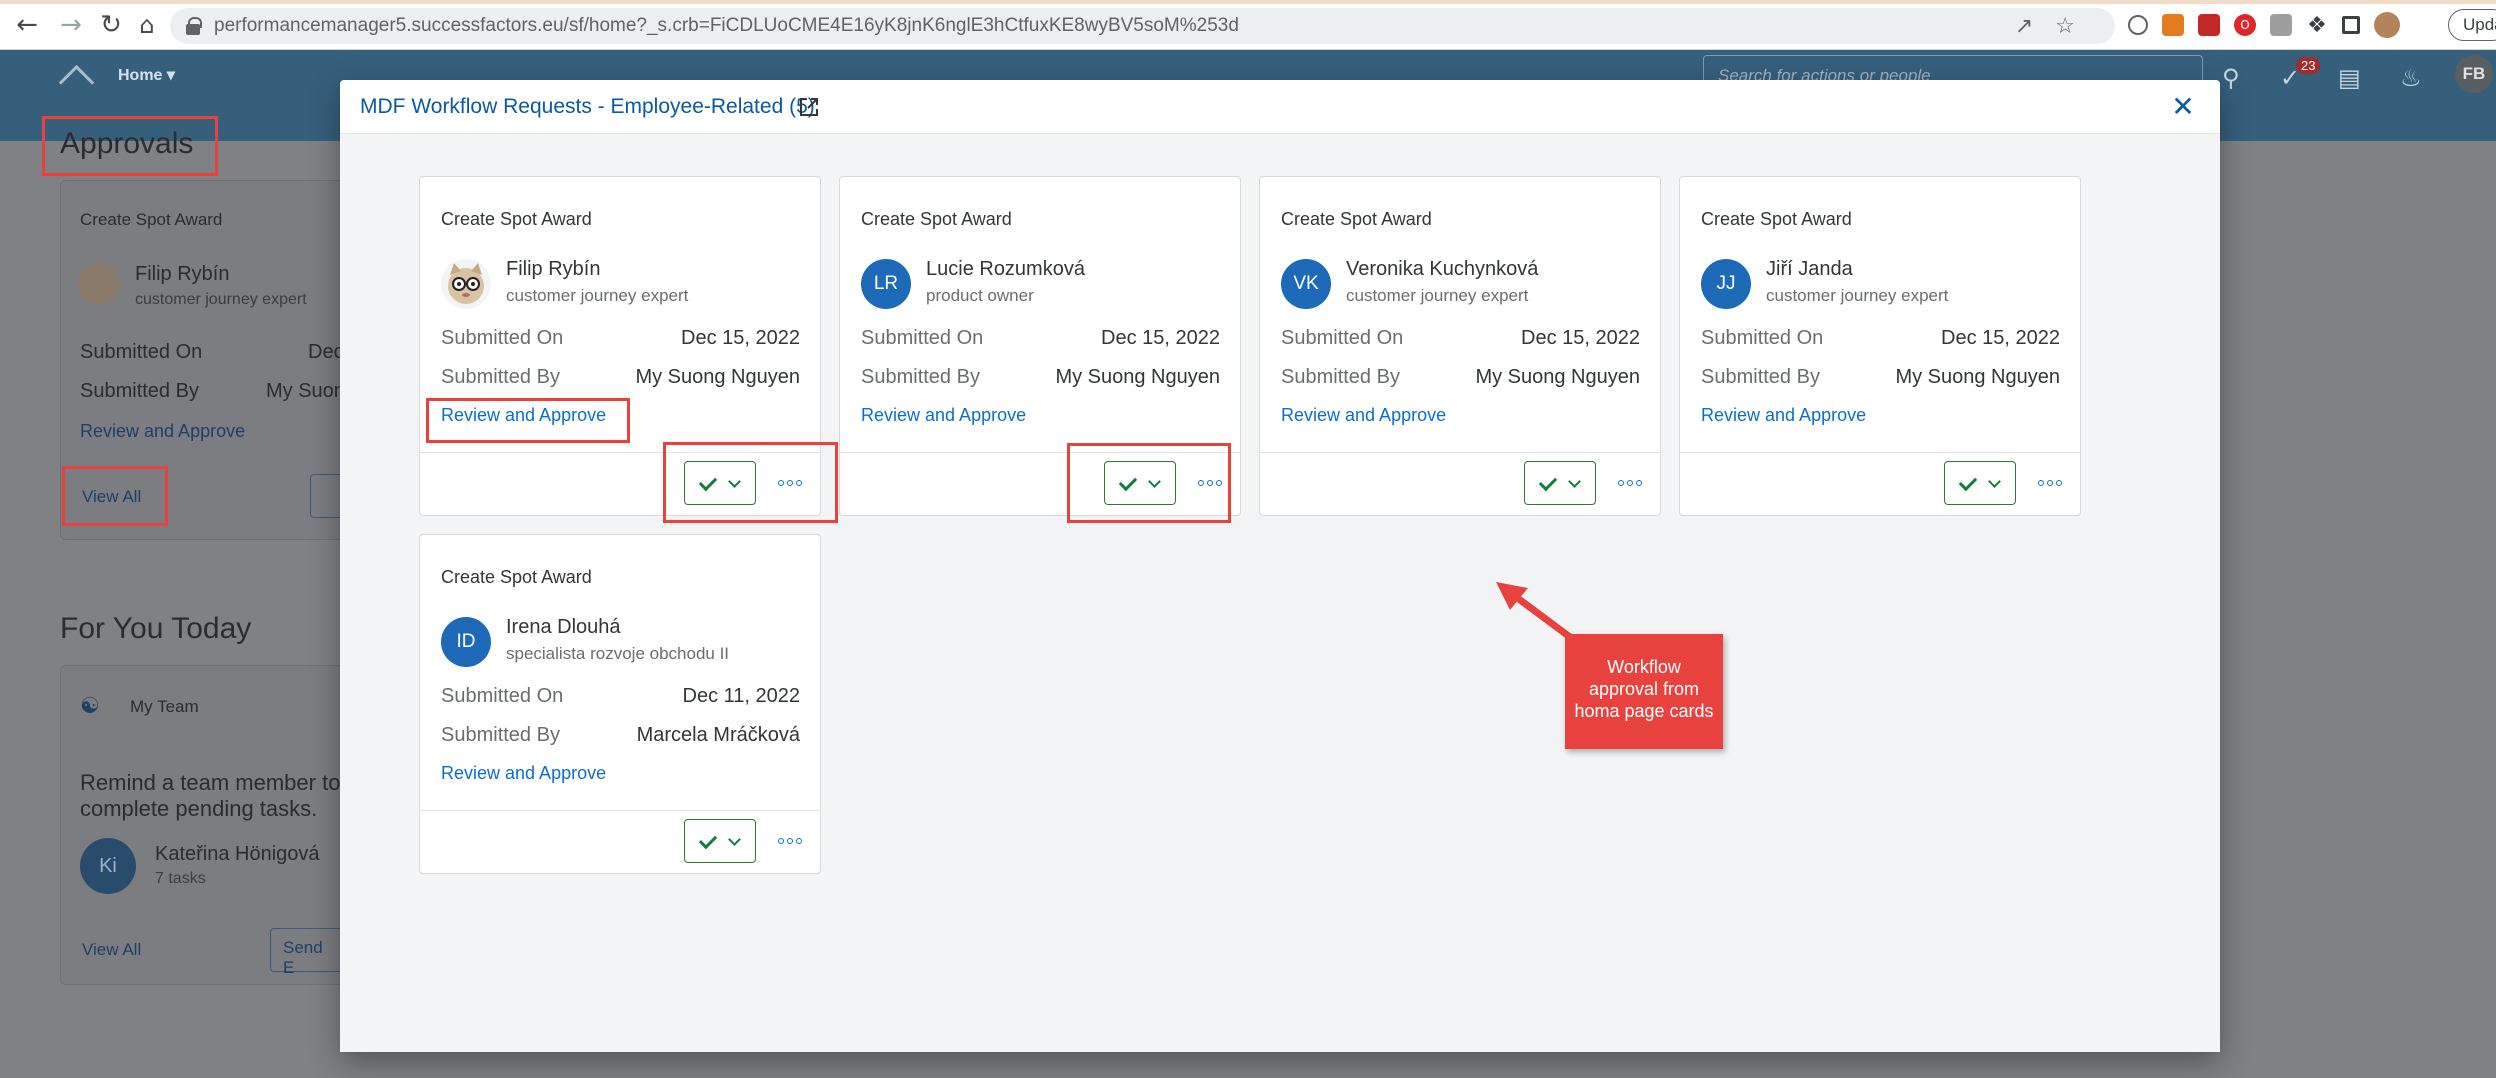 The height and width of the screenshot is (1078, 2496). Describe the element at coordinates (2138, 25) in the screenshot. I see `extension-circle-icon` at that location.